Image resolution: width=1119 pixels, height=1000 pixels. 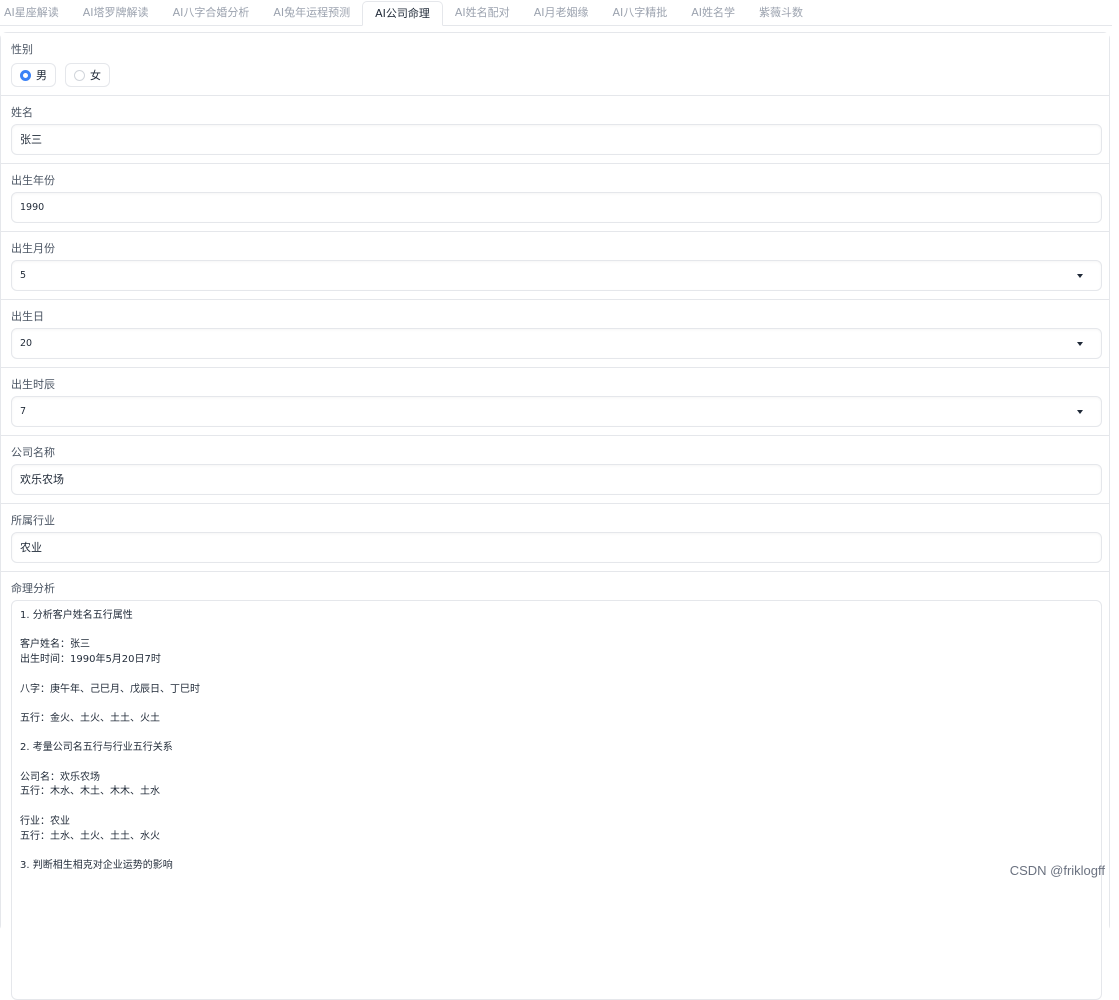 I want to click on birth-month-block: 出生月份 5, so click(x=555, y=266).